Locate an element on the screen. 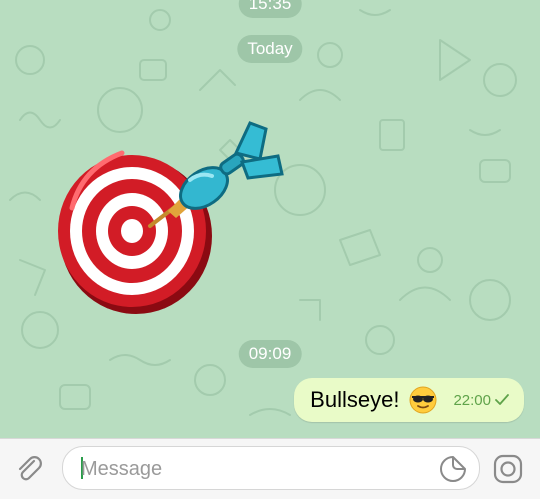 The width and height of the screenshot is (540, 499). message-text: Bullseye! is located at coordinates (355, 399).